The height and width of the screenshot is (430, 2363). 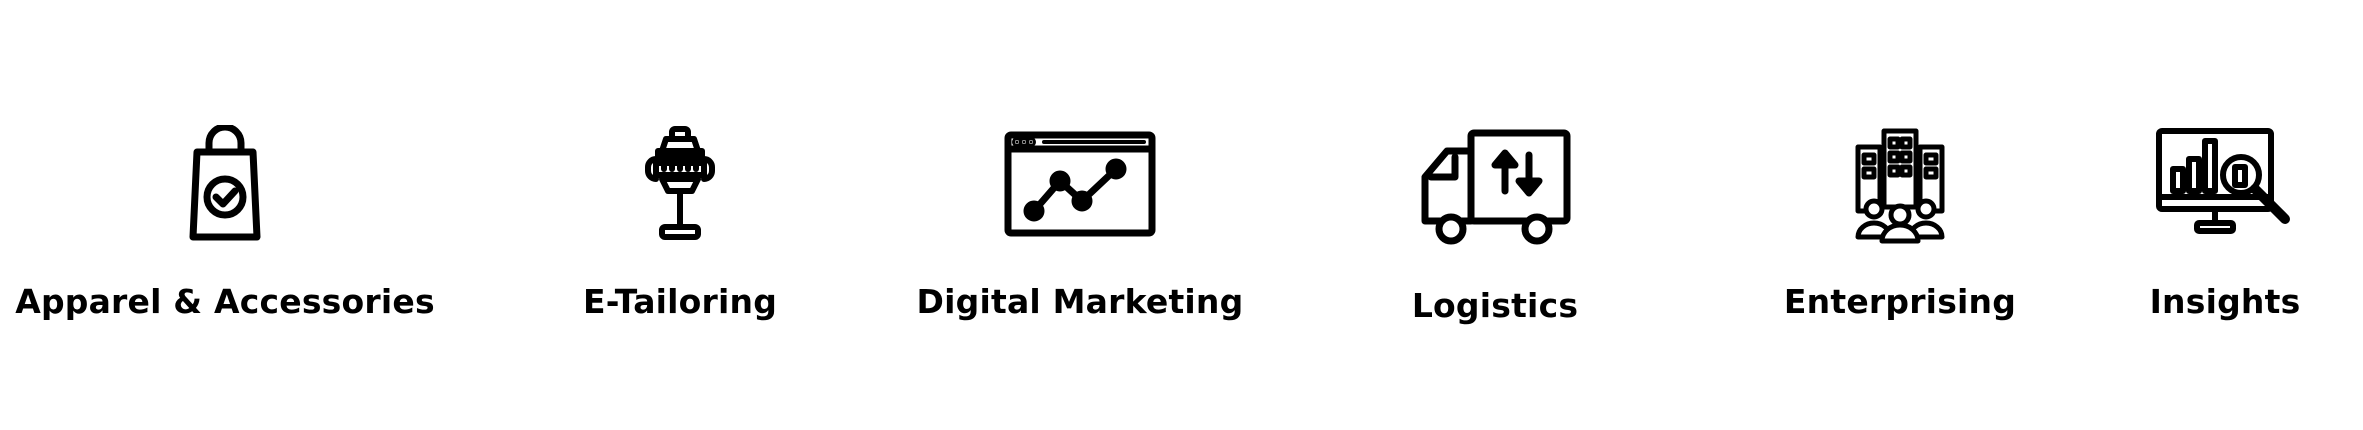 I want to click on service-label: Insights, so click(x=2225, y=301).